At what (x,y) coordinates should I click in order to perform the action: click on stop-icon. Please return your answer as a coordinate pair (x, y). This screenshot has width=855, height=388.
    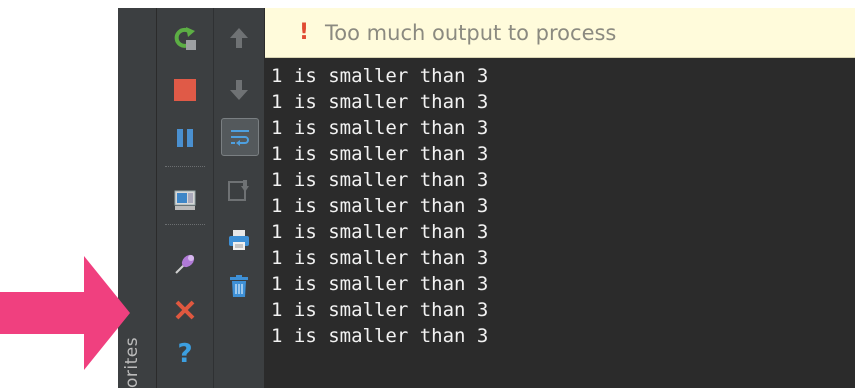
    Looking at the image, I should click on (185, 90).